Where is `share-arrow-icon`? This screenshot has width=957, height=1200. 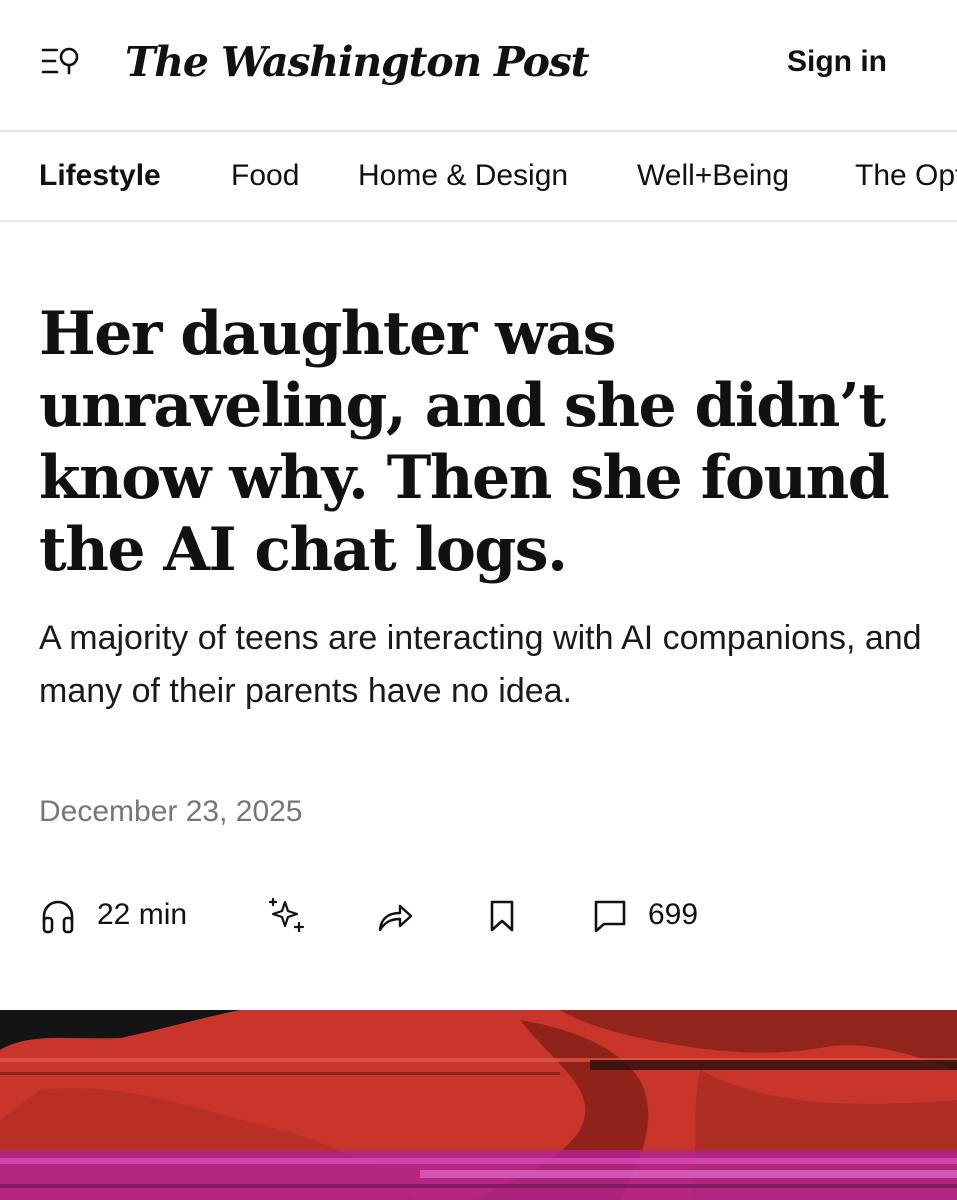 share-arrow-icon is located at coordinates (395, 918).